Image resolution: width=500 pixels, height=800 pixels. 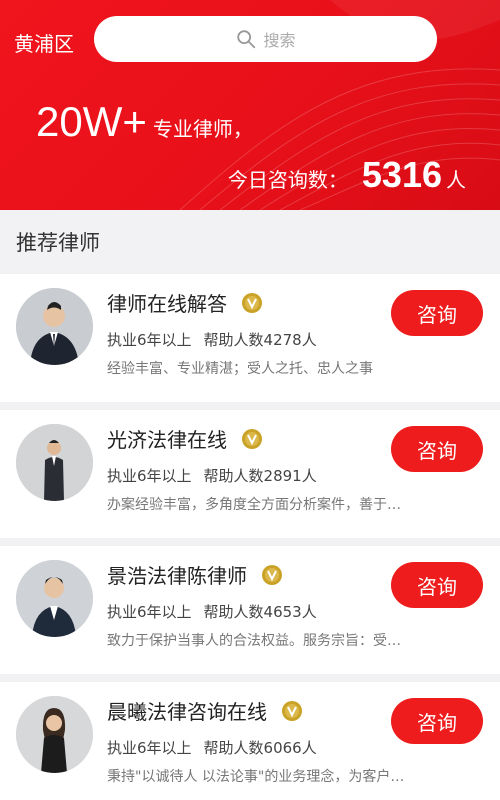 I want to click on lawyer-stats: 执业6年以上 帮助人数4278人, so click(x=212, y=339).